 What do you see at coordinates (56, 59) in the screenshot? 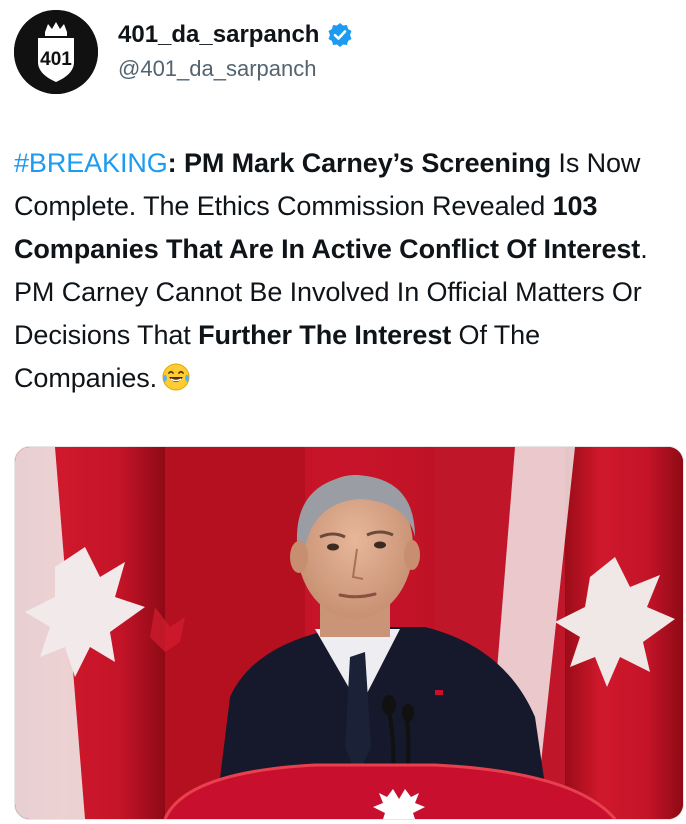
I see `avatar-number: 401` at bounding box center [56, 59].